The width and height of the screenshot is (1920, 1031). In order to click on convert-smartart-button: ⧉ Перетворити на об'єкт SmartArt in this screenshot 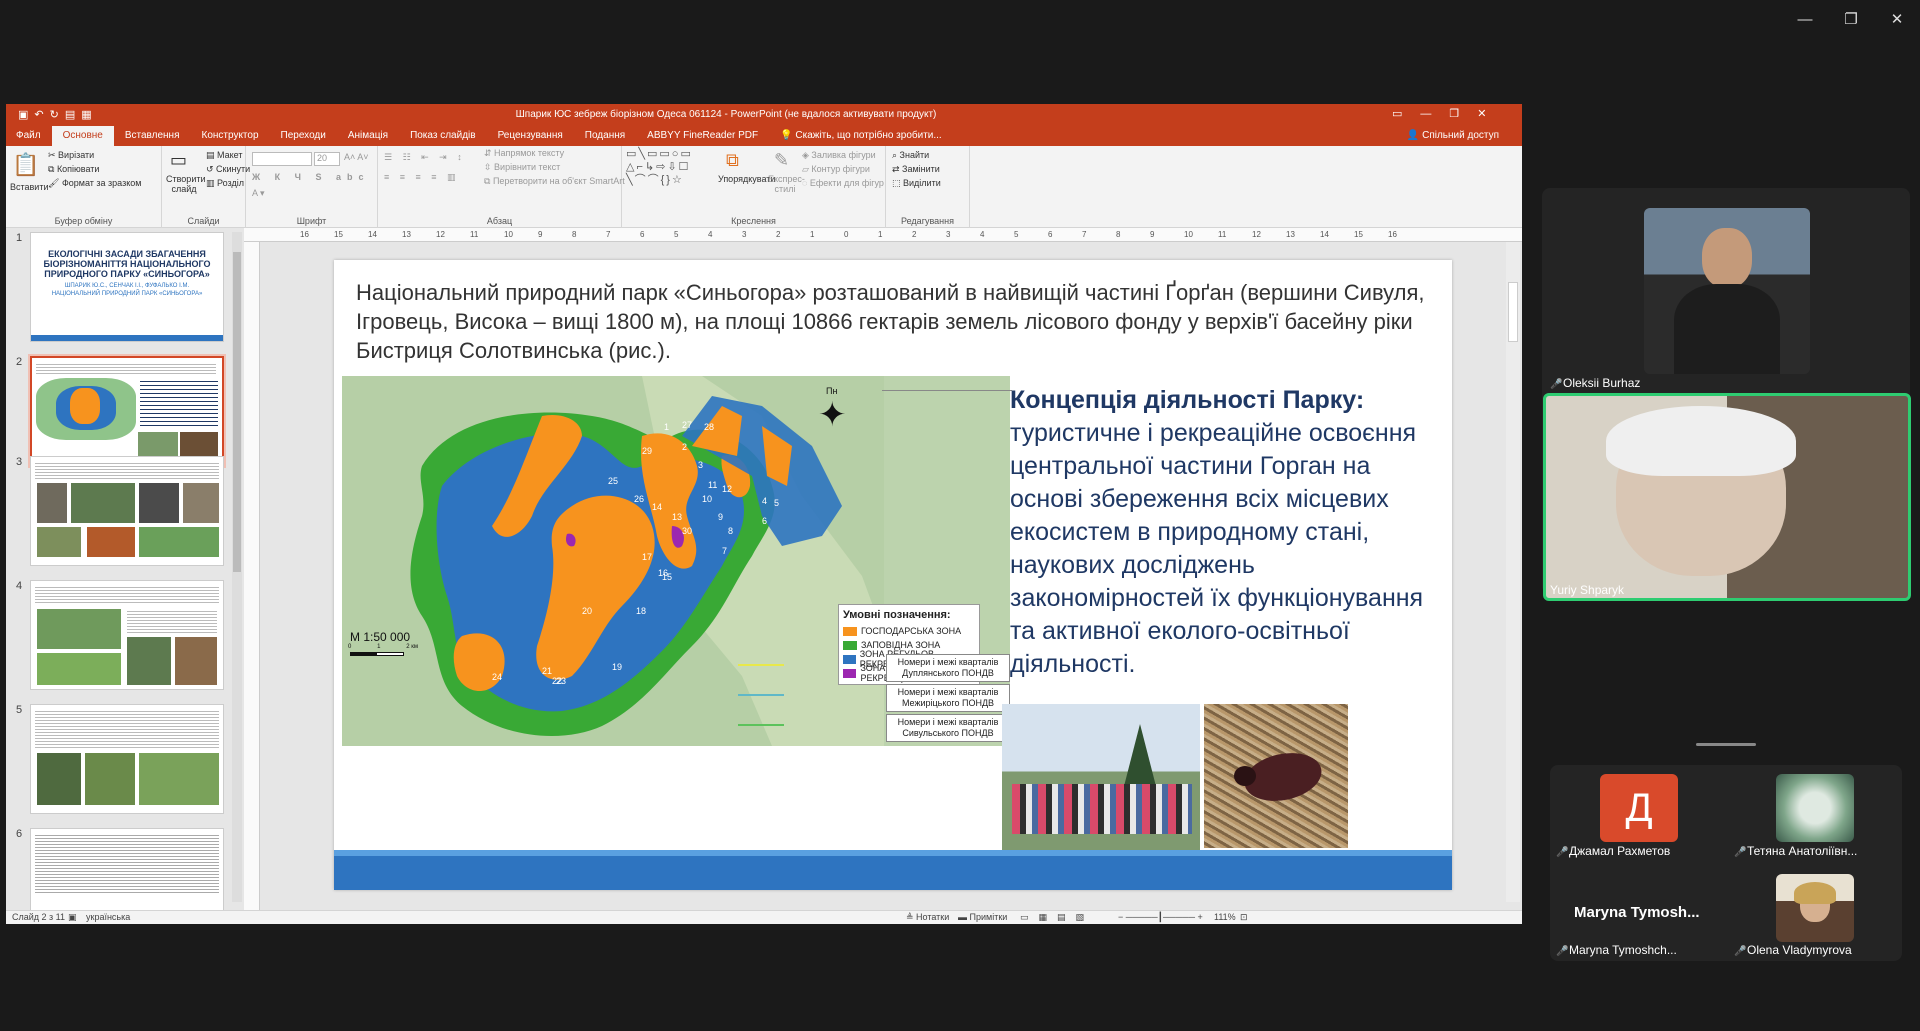, I will do `click(554, 181)`.